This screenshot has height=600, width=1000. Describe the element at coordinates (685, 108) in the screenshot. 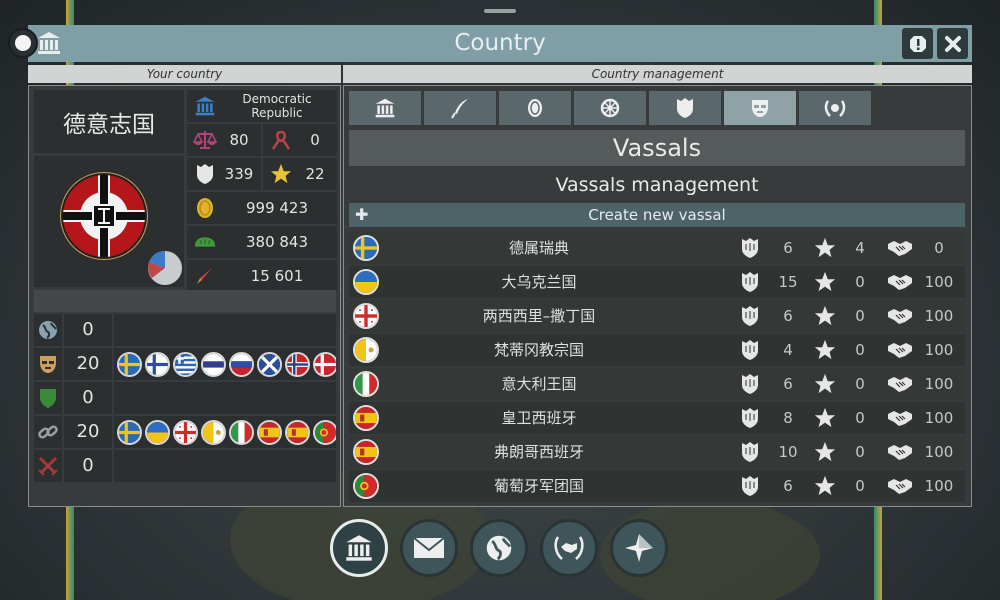

I see `tab-military` at that location.